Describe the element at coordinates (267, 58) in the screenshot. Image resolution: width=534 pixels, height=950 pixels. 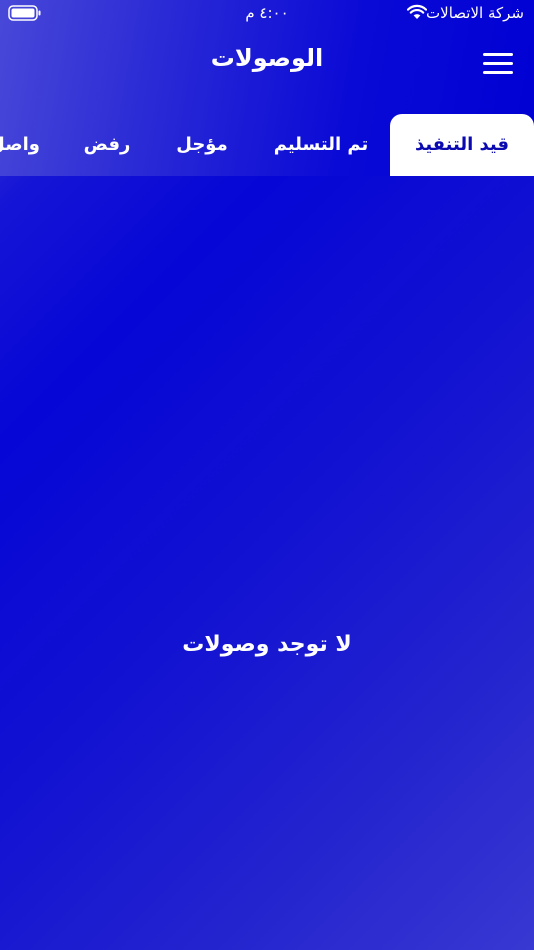
I see `page-title: الوصولات` at that location.